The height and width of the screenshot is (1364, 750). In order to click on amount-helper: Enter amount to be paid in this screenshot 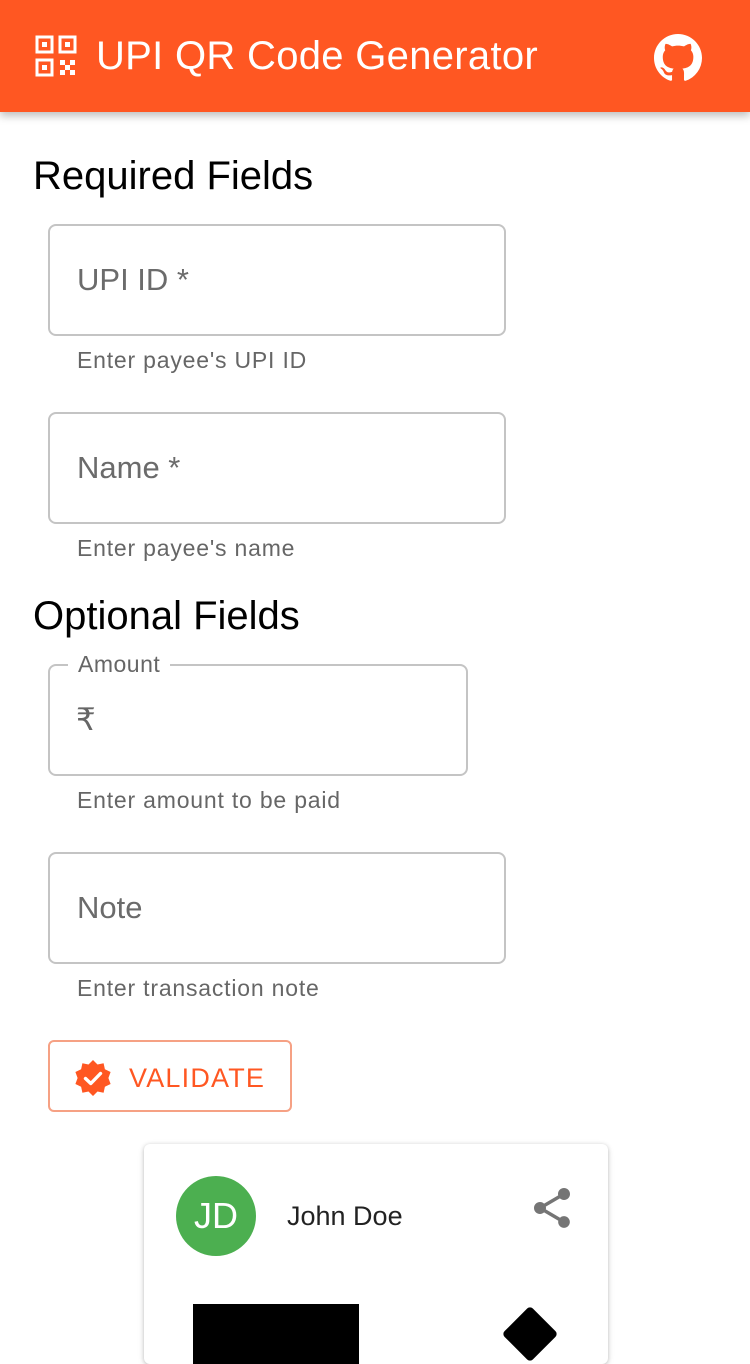, I will do `click(209, 800)`.